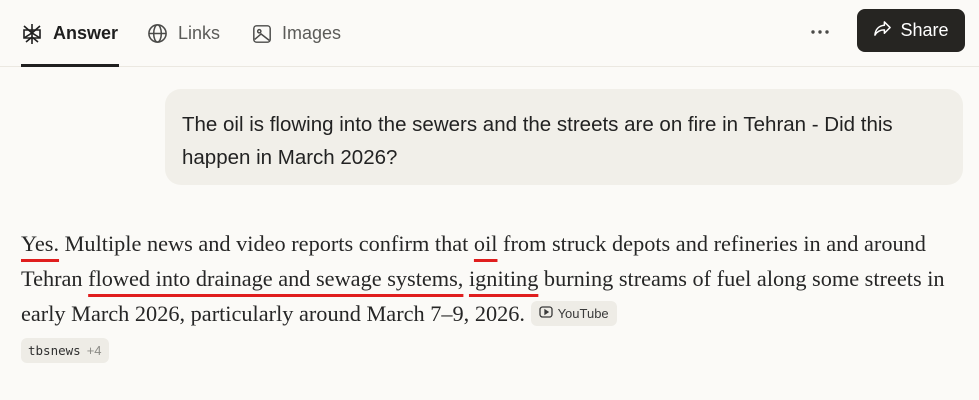 Image resolution: width=979 pixels, height=400 pixels. Describe the element at coordinates (199, 33) in the screenshot. I see `tab-links-label: Links` at that location.